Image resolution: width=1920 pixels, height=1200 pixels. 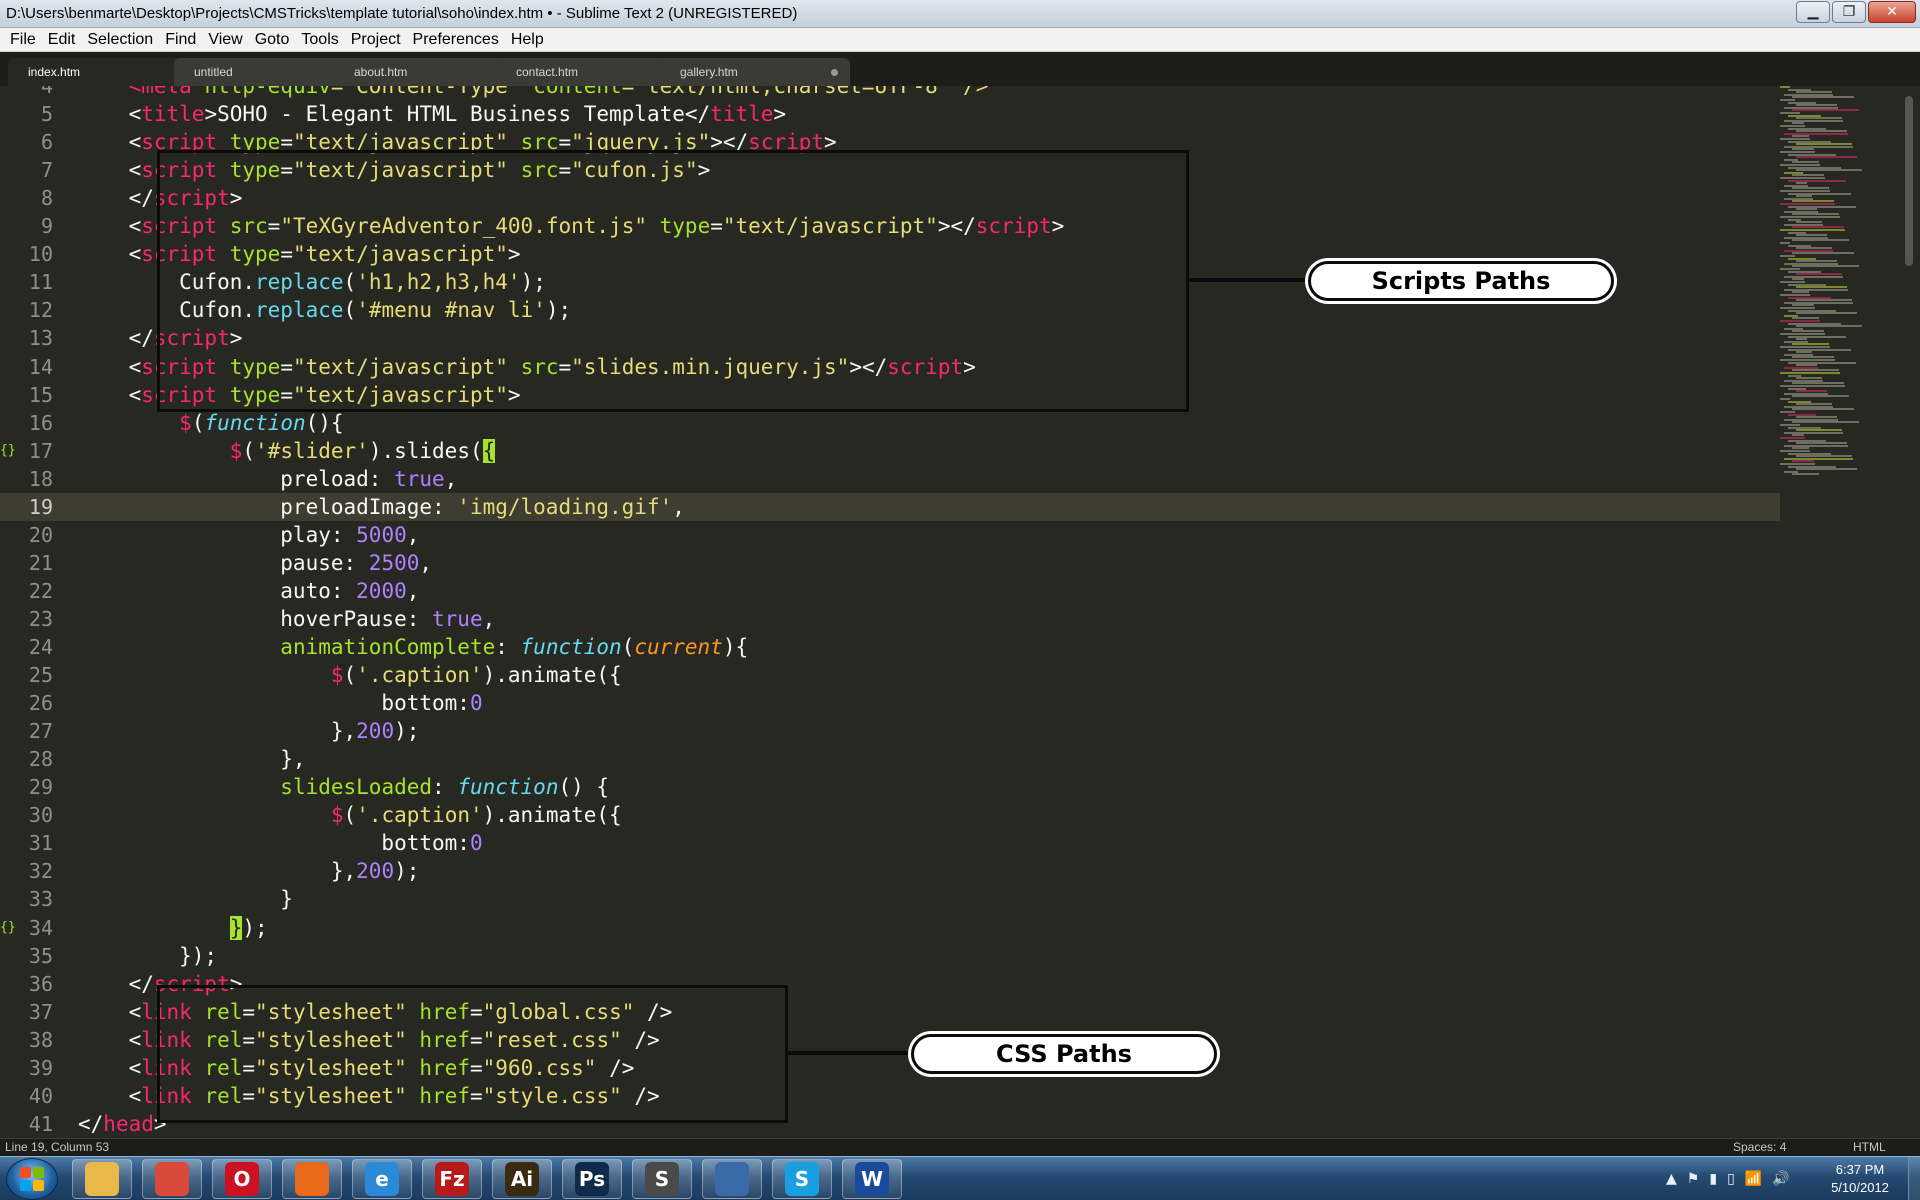 What do you see at coordinates (890, 647) in the screenshot?
I see `code-line: 24 animationComplete: function(current){` at bounding box center [890, 647].